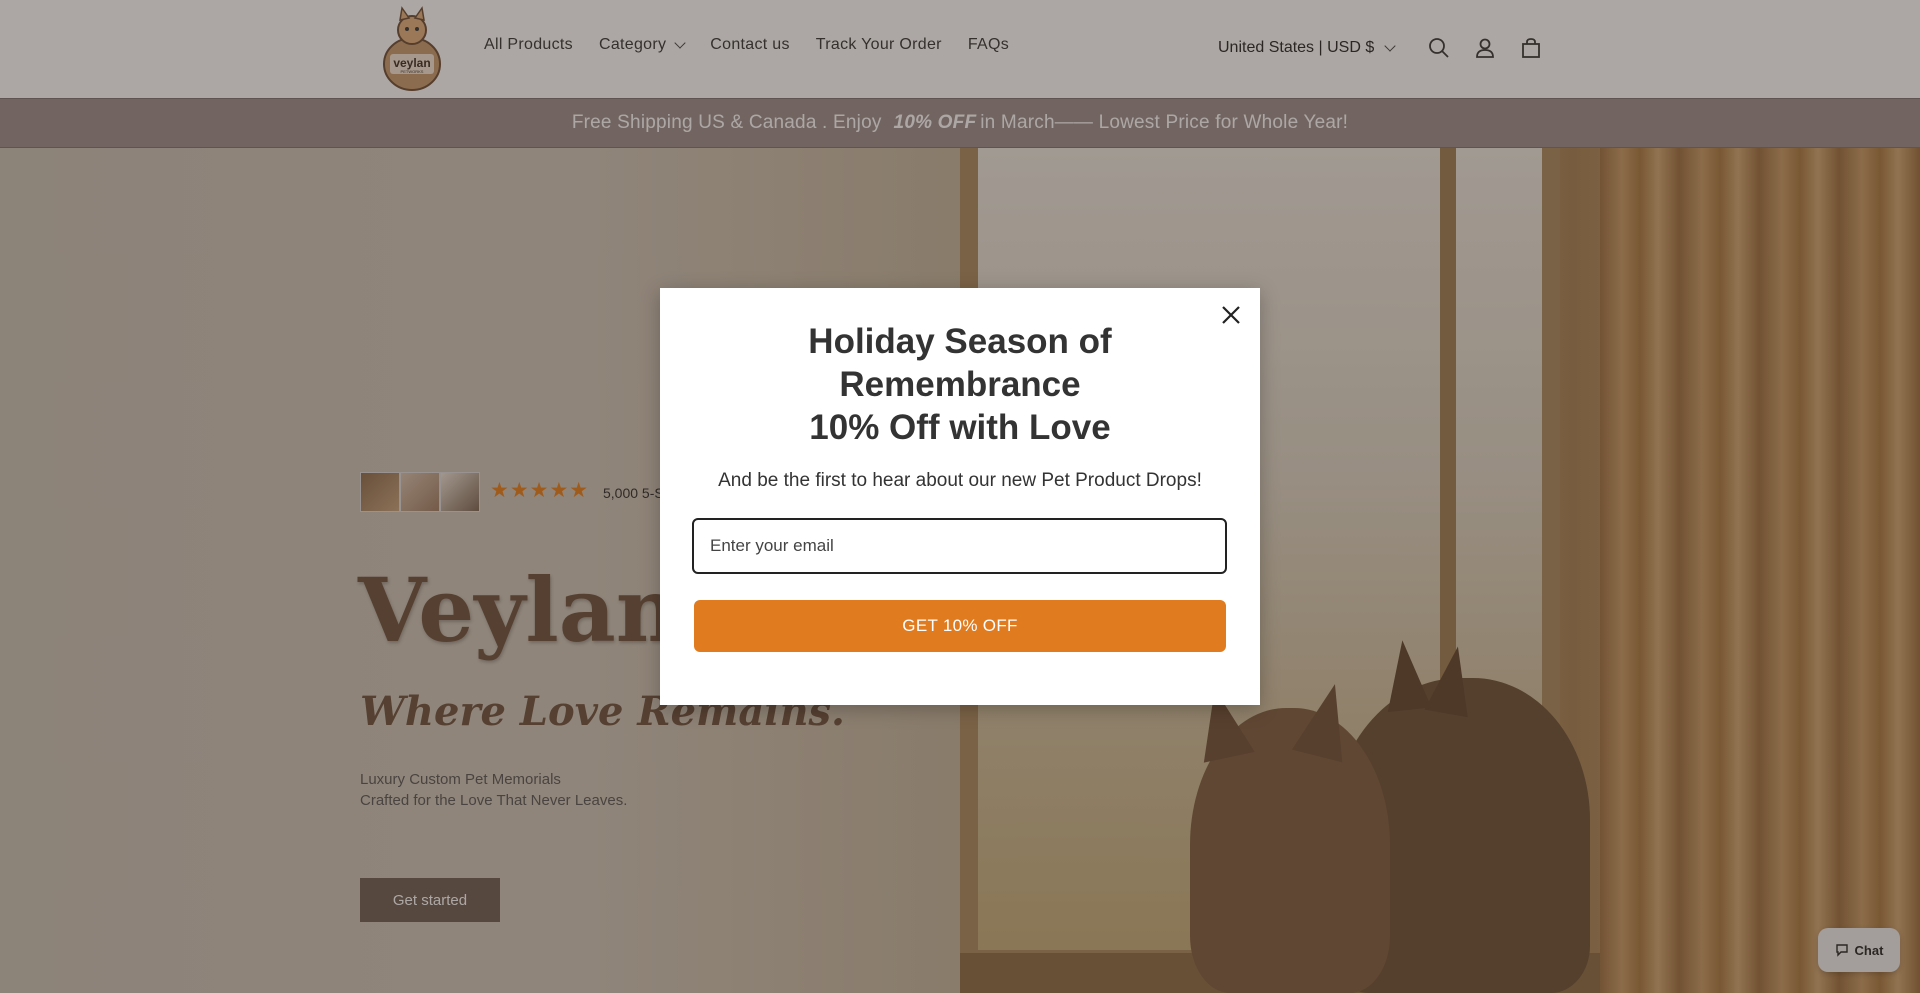 The height and width of the screenshot is (993, 1920). What do you see at coordinates (960, 341) in the screenshot?
I see `popup-title-line1: Holiday Season of` at bounding box center [960, 341].